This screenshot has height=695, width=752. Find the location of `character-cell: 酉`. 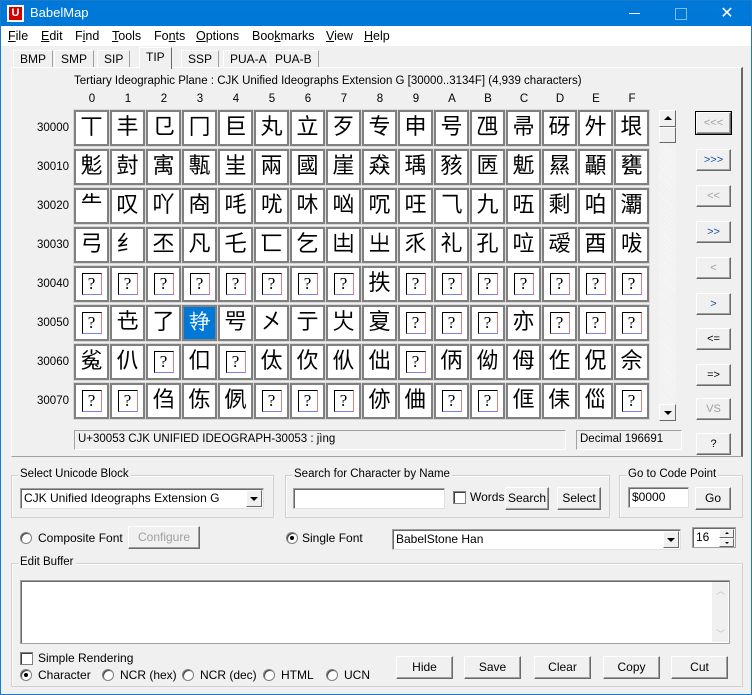

character-cell: 酉 is located at coordinates (595, 245).